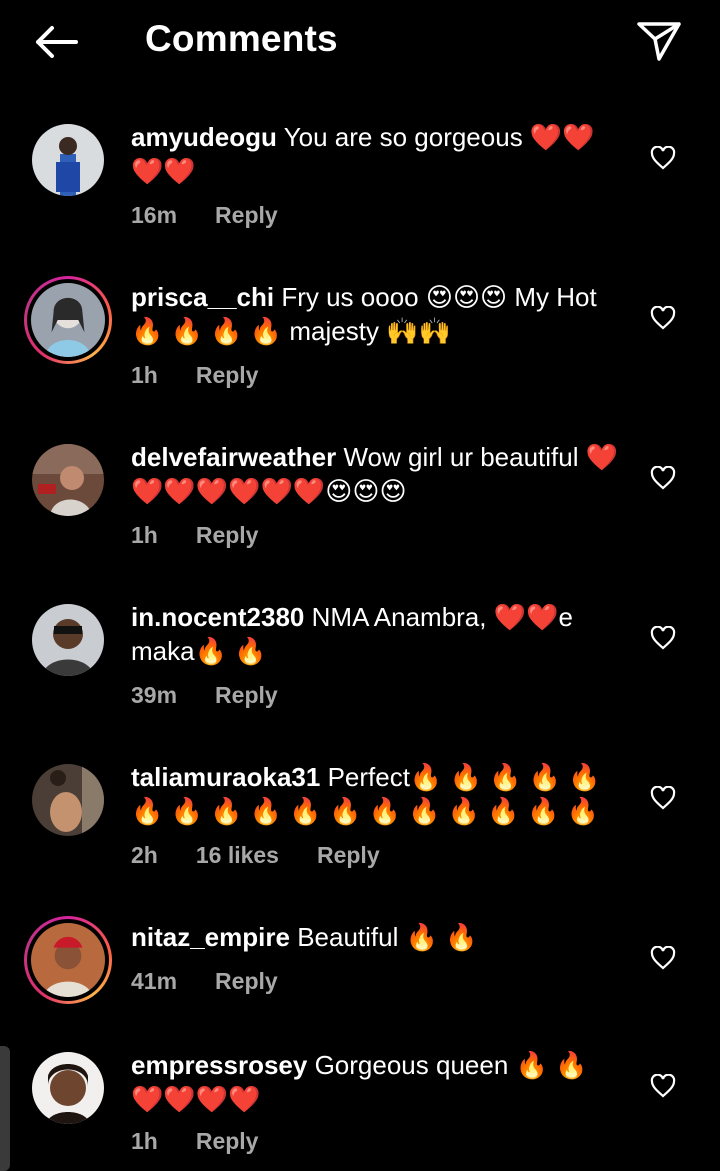  Describe the element at coordinates (210, 937) in the screenshot. I see `comment-username: nitaz_empire` at that location.